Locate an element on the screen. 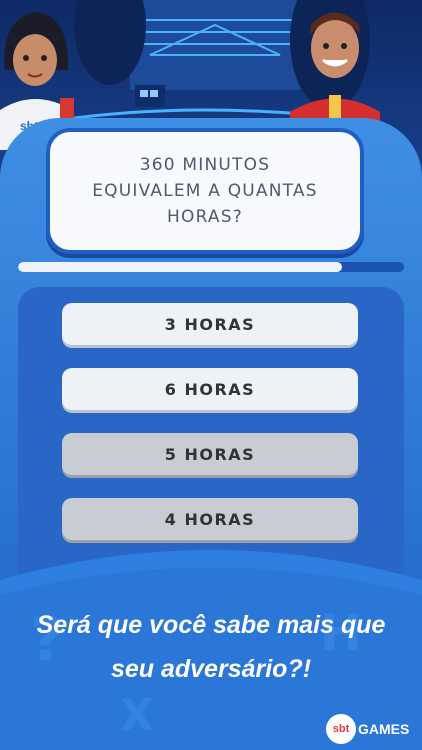 Image resolution: width=422 pixels, height=750 pixels. answer-button-4: 4 HORAS is located at coordinates (210, 519).